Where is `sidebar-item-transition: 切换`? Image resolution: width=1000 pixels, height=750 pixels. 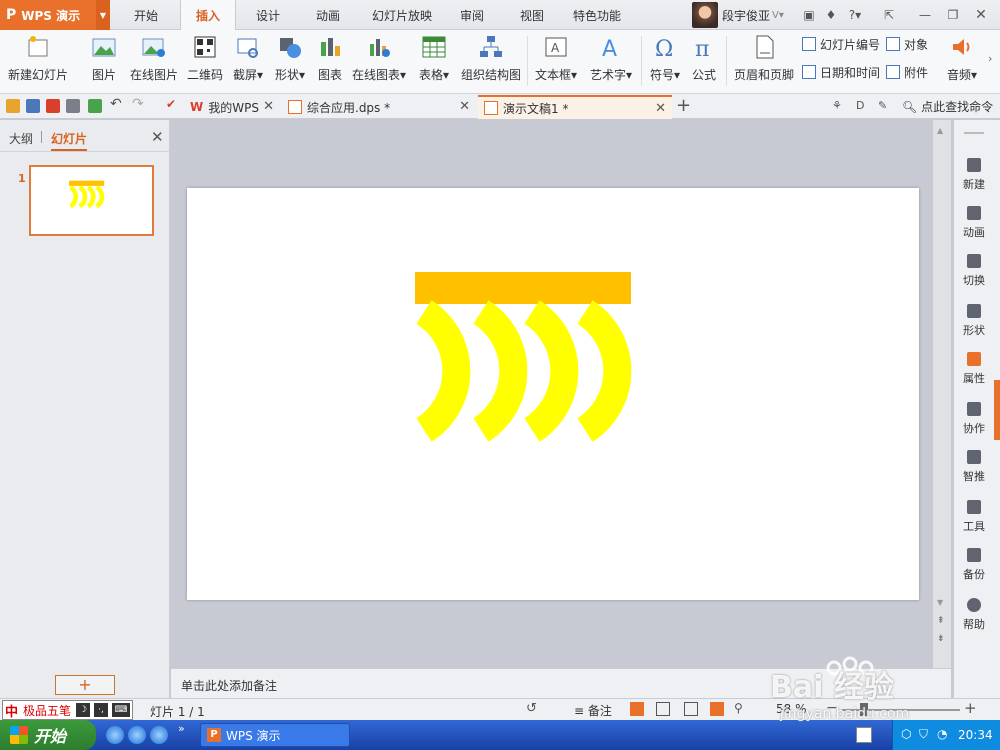
sidebar-item-transition: 切换 is located at coordinates (974, 271).